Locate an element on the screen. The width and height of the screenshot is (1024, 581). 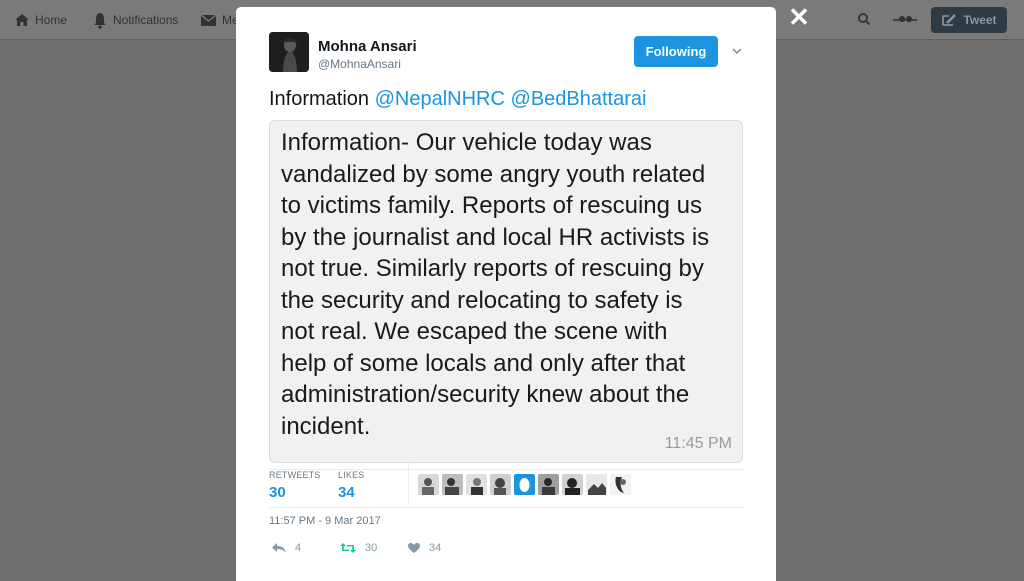
author-name: Mohna Ansari is located at coordinates (367, 46).